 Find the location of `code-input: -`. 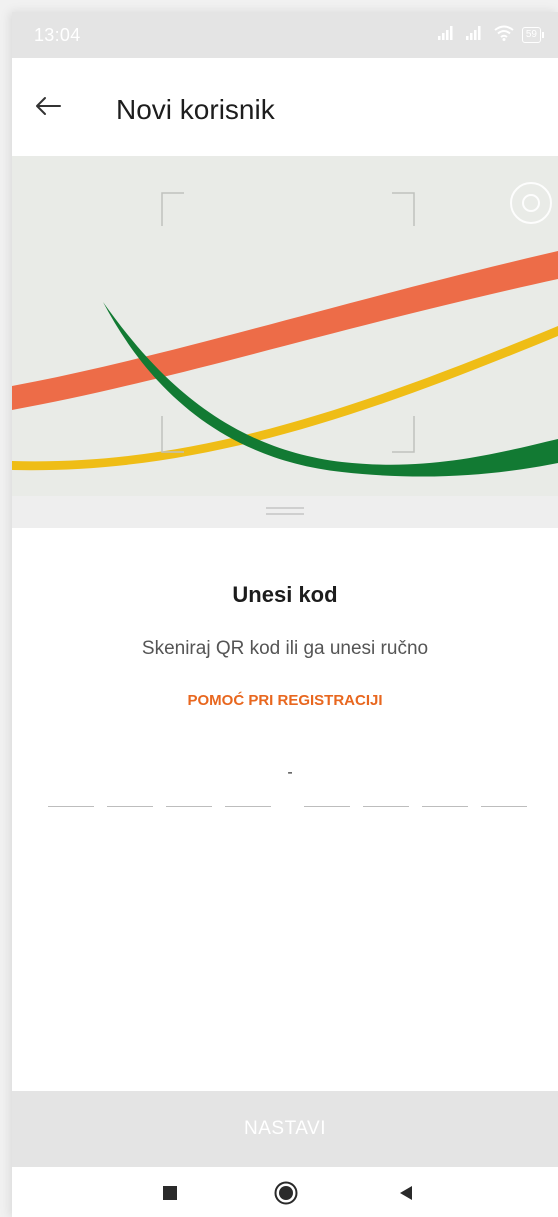

code-input: - is located at coordinates (288, 788).